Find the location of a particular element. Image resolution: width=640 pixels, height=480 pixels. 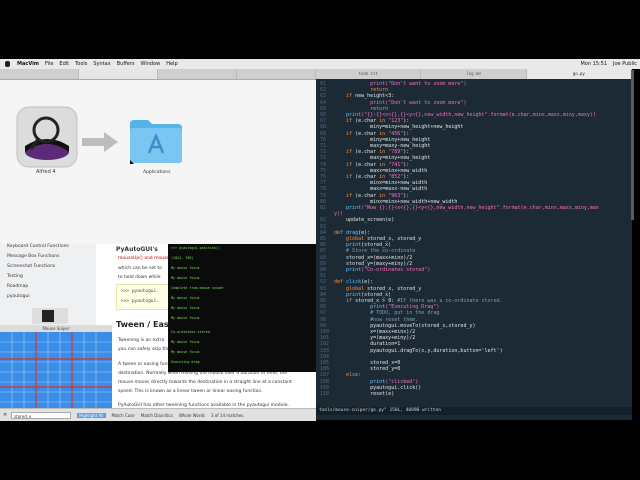

code-line: 74 if (e.char in "741"): is located at coordinates (364, 165).